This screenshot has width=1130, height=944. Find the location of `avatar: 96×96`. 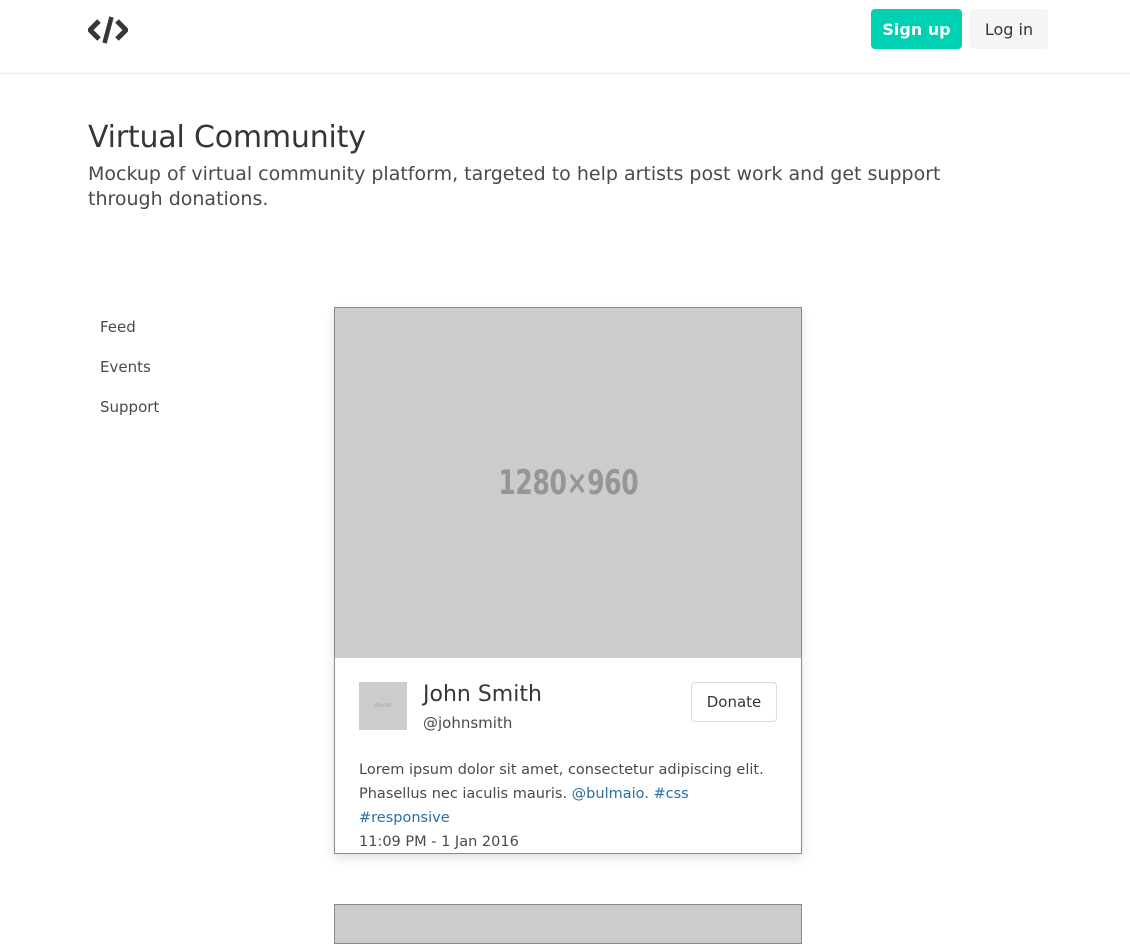

avatar: 96×96 is located at coordinates (383, 706).